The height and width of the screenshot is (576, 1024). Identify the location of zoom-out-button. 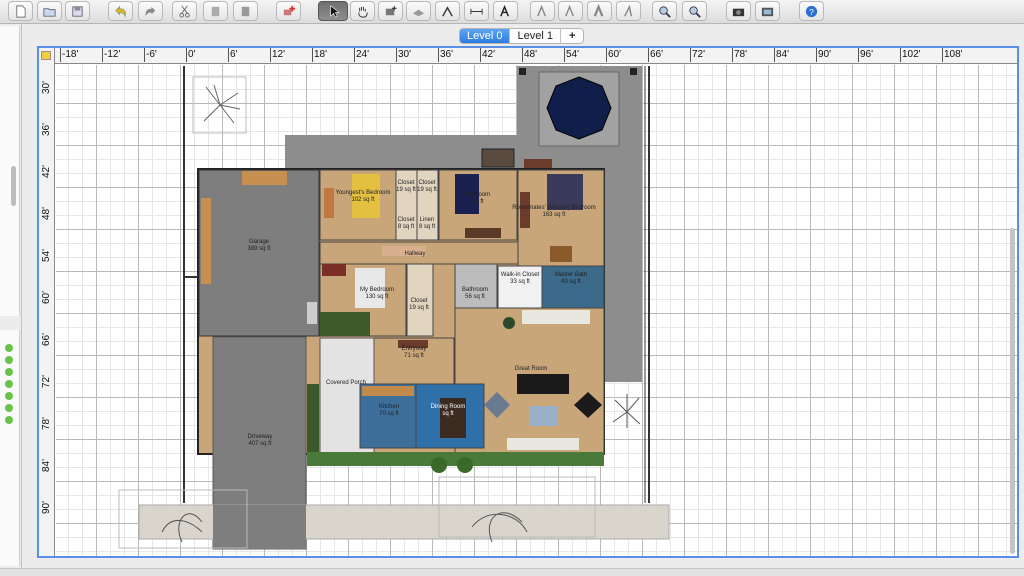
(694, 11).